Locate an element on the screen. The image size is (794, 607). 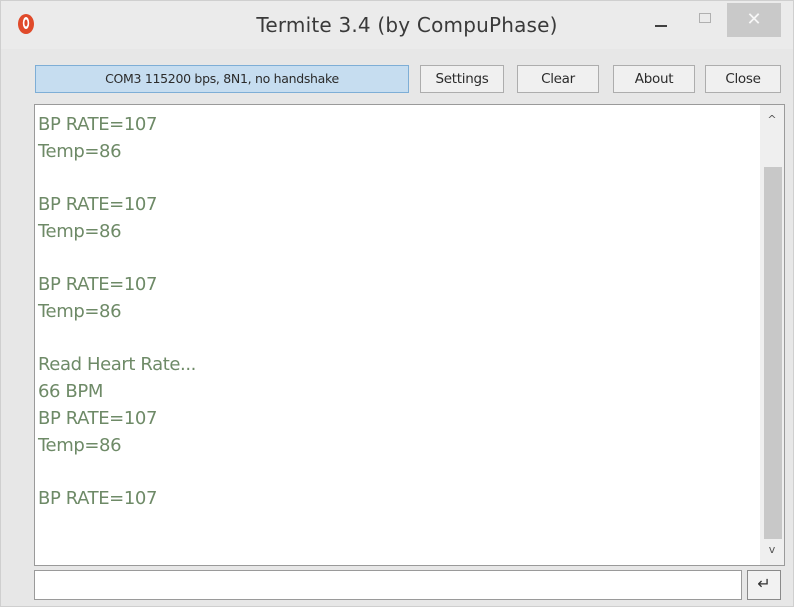
scroll-up-button: ^ is located at coordinates (772, 120).